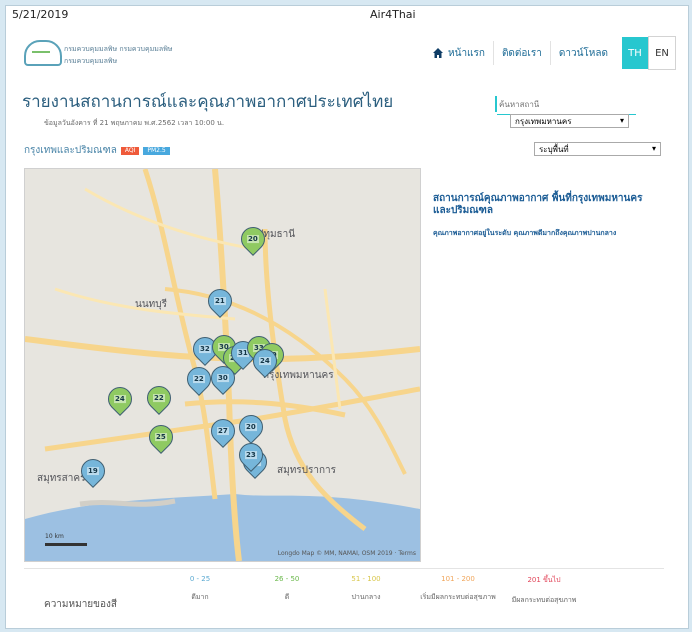  I want to click on legend-range: 201 ขึ้นไป, so click(544, 580).